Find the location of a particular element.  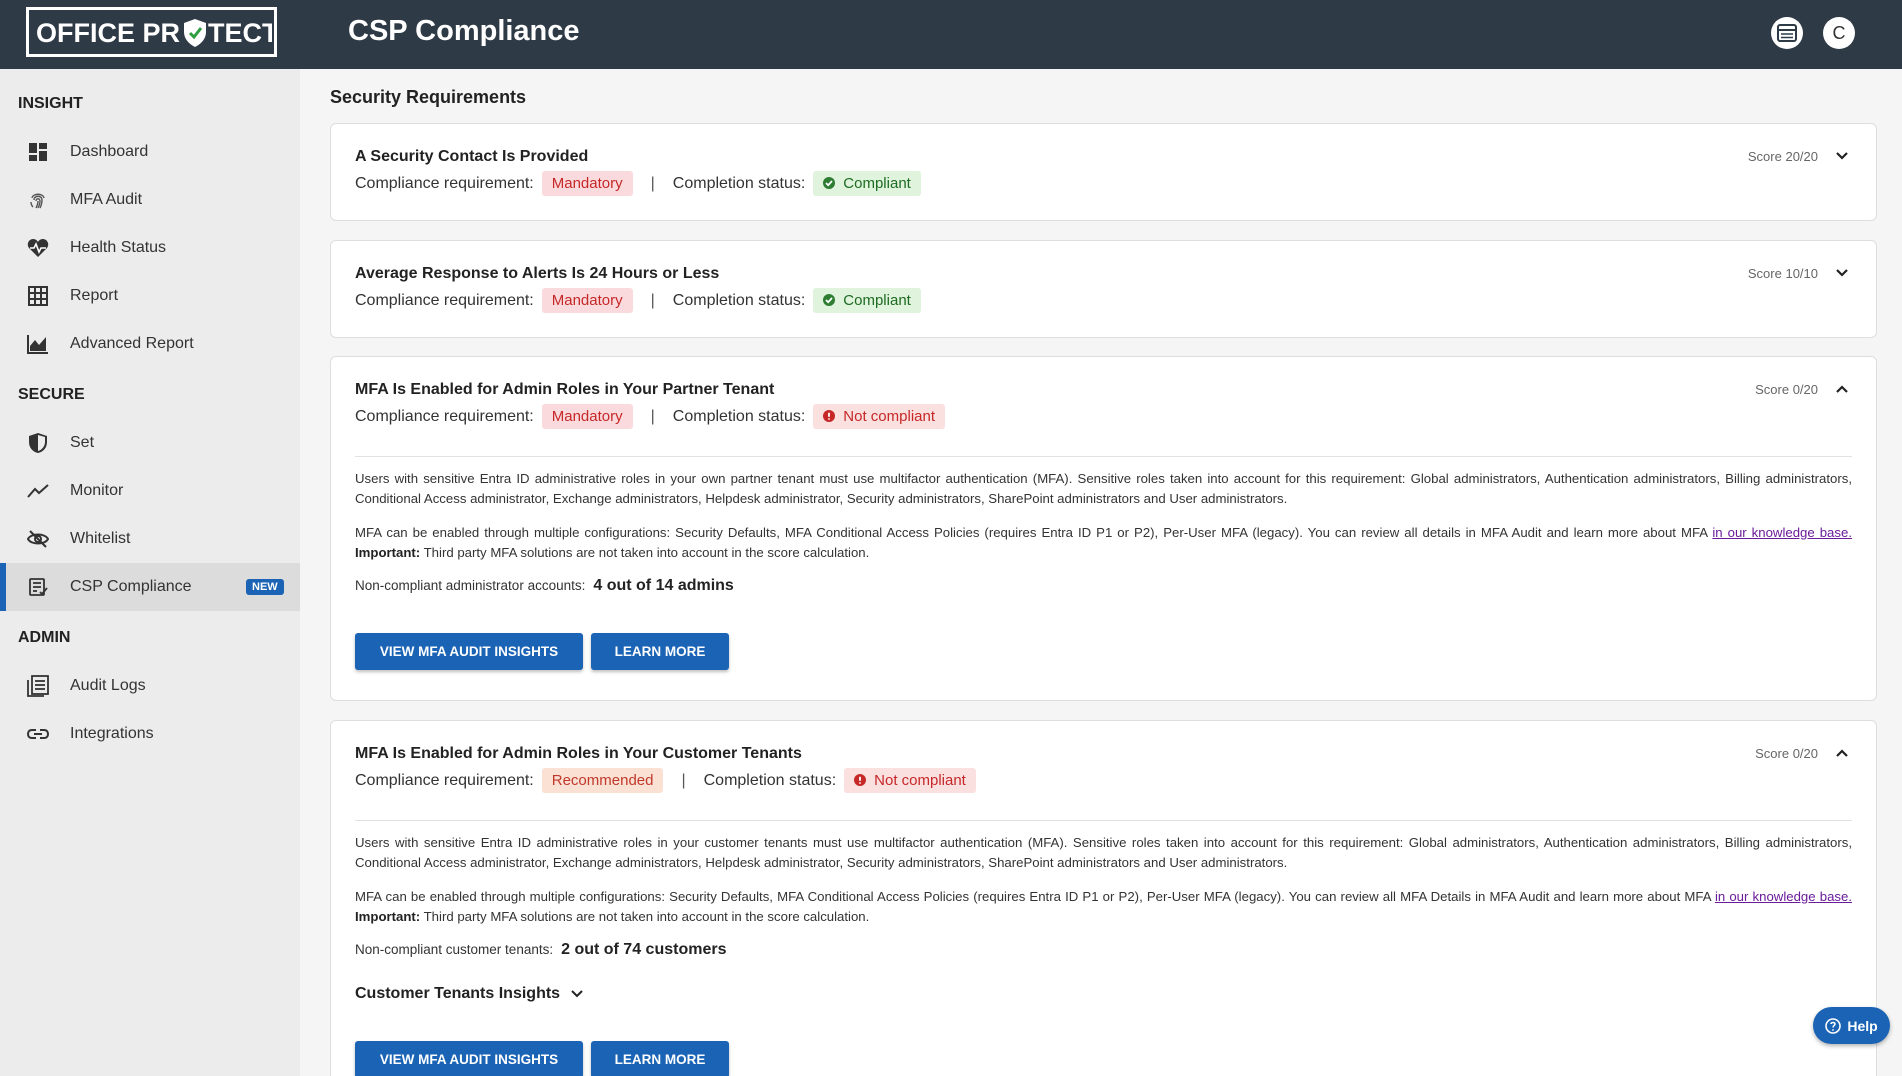

list-doc-icon is located at coordinates (38, 686).